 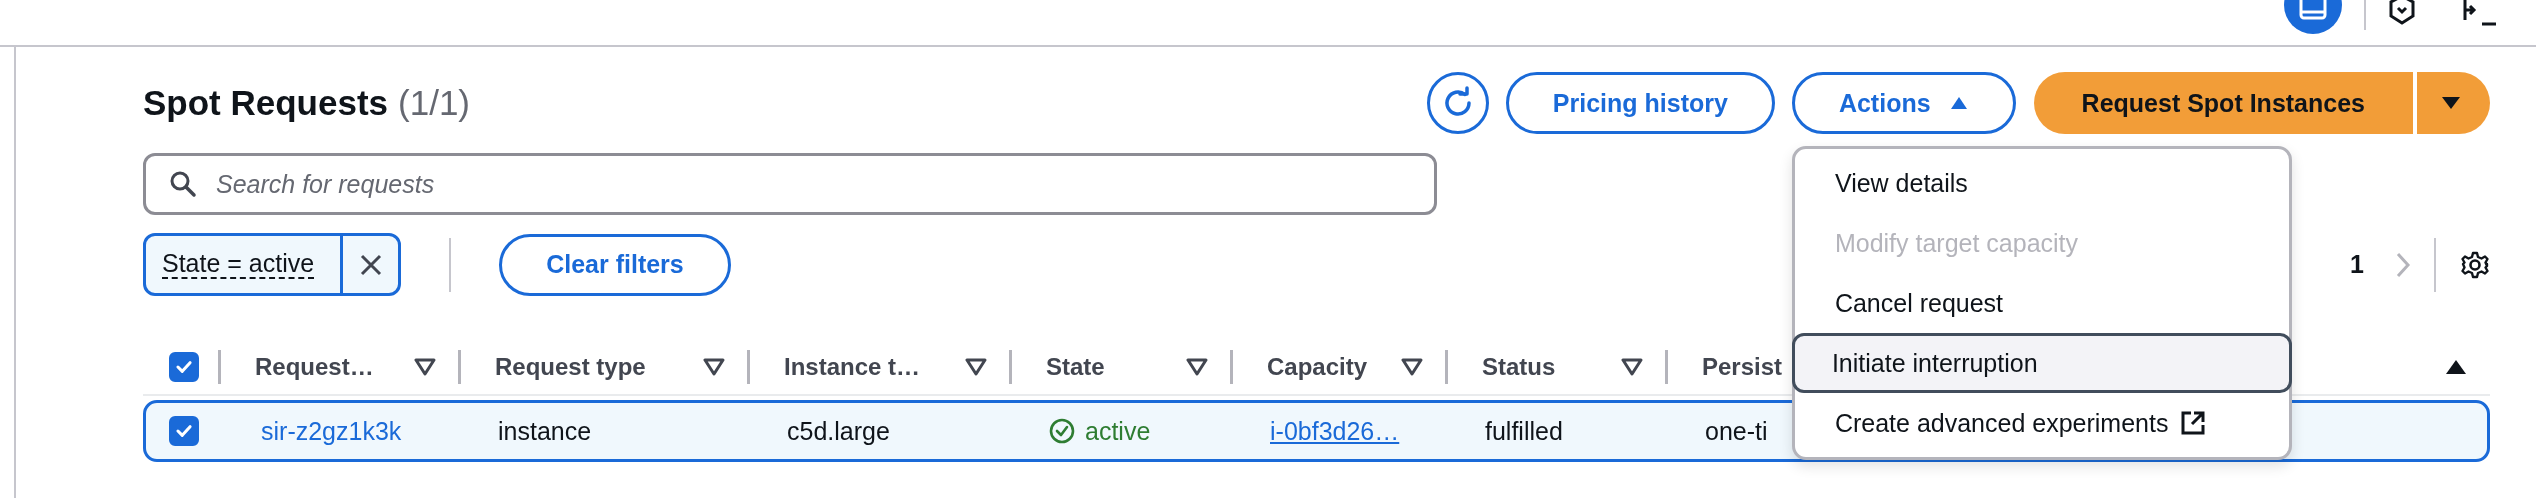 I want to click on menu-item: Cancel request, so click(x=2041, y=303).